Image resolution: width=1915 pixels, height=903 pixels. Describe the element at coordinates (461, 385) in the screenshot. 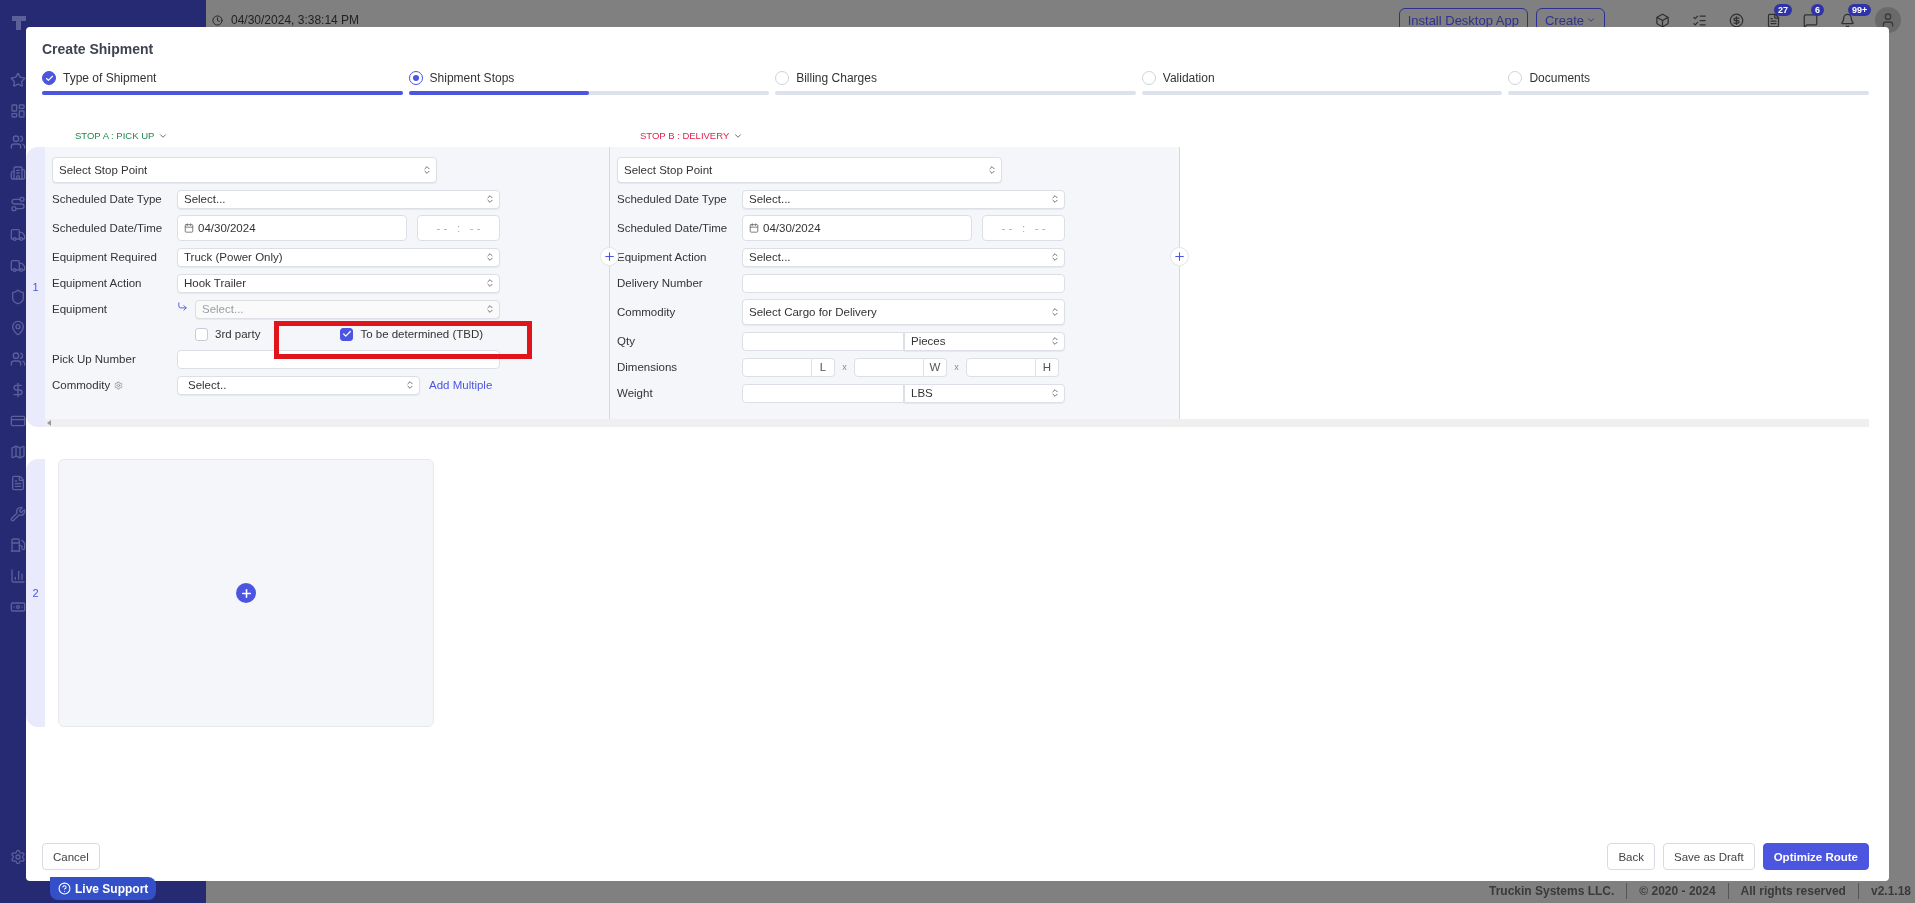

I see `add-multiple-link: Add Multiple` at that location.